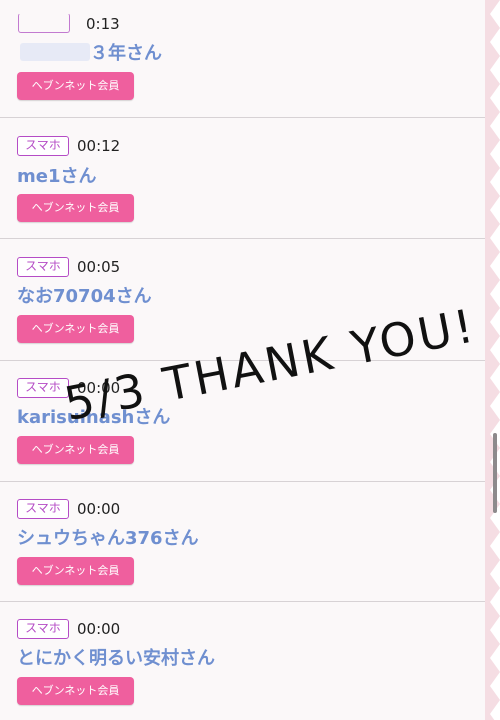 This screenshot has width=500, height=720. What do you see at coordinates (495, 473) in the screenshot?
I see `scrollbar-thumb` at bounding box center [495, 473].